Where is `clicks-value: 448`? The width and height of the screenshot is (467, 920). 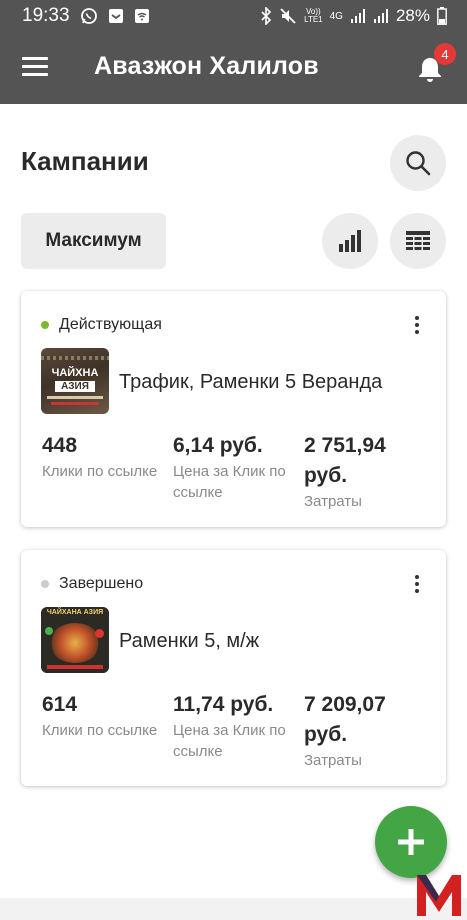
clicks-value: 448 is located at coordinates (60, 445).